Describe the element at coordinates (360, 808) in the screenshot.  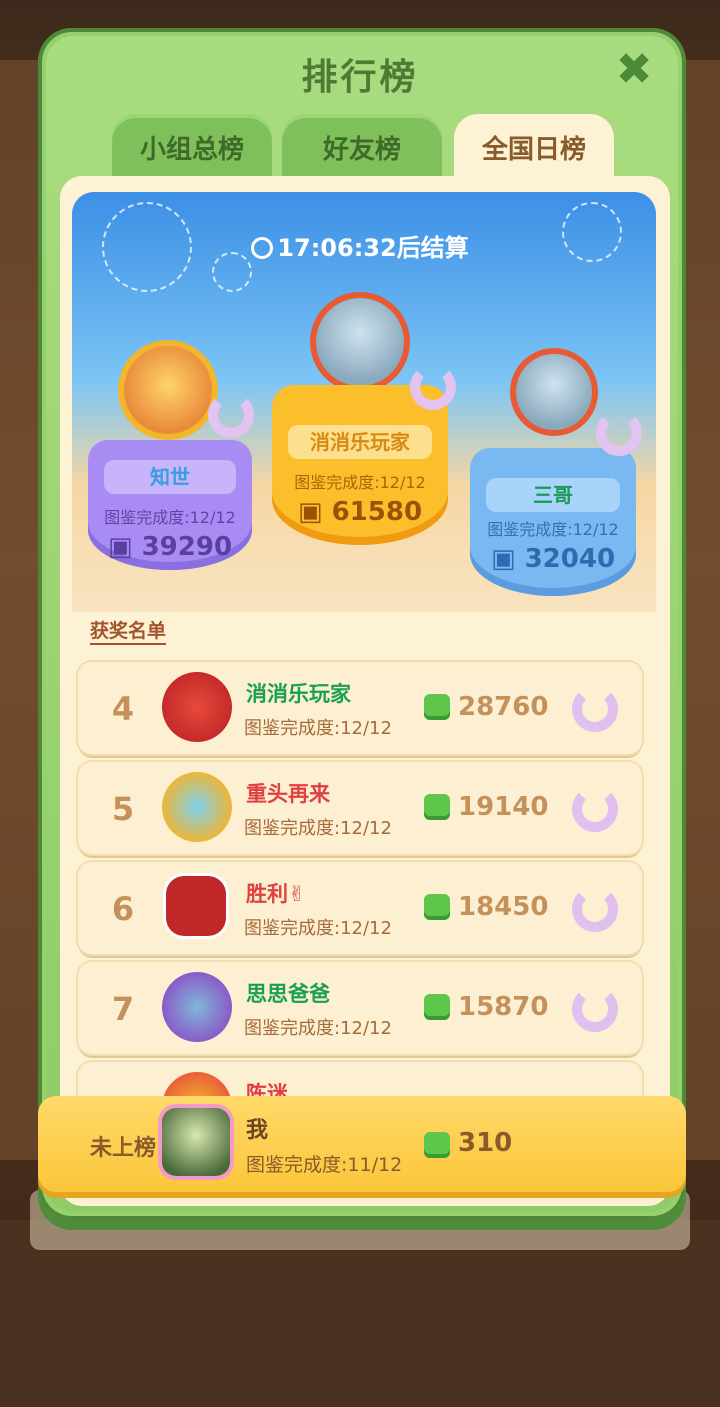
I see `list-item: 5 重头再来 图鉴完成度:12/12 19140` at that location.